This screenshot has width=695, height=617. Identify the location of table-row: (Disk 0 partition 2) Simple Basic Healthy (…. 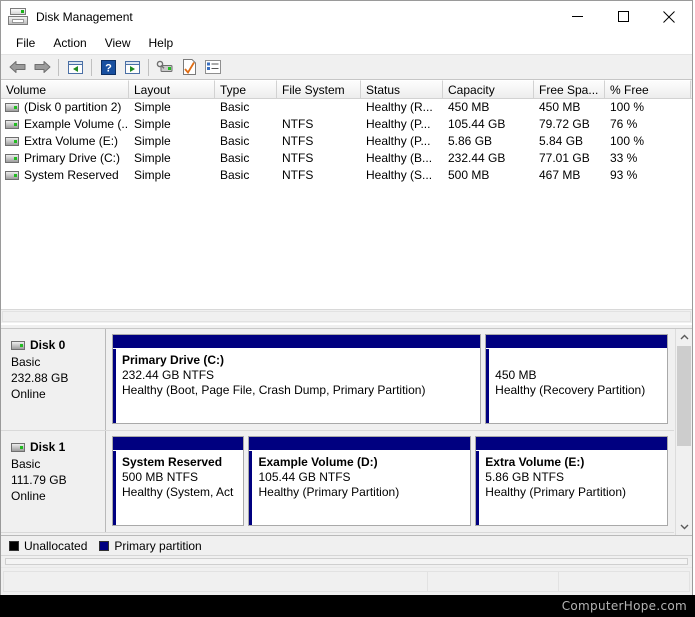
(346, 107).